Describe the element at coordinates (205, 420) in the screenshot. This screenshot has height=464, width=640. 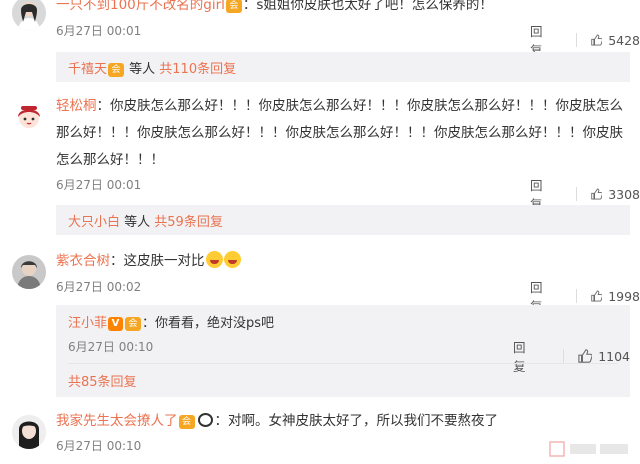
I see `panda-icon` at that location.